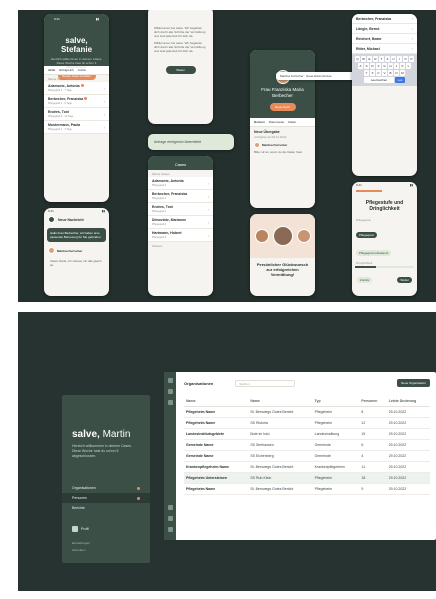 Image resolution: width=436 pixels, height=599 pixels. What do you see at coordinates (82, 85) in the screenshot?
I see `status-dot` at bounding box center [82, 85].